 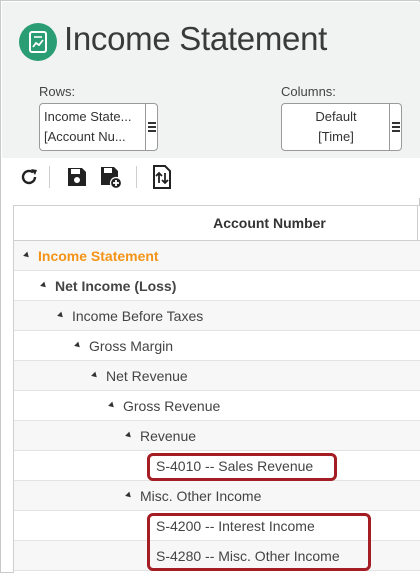 I want to click on tree-row-group: Net Income (Loss), so click(x=217, y=286).